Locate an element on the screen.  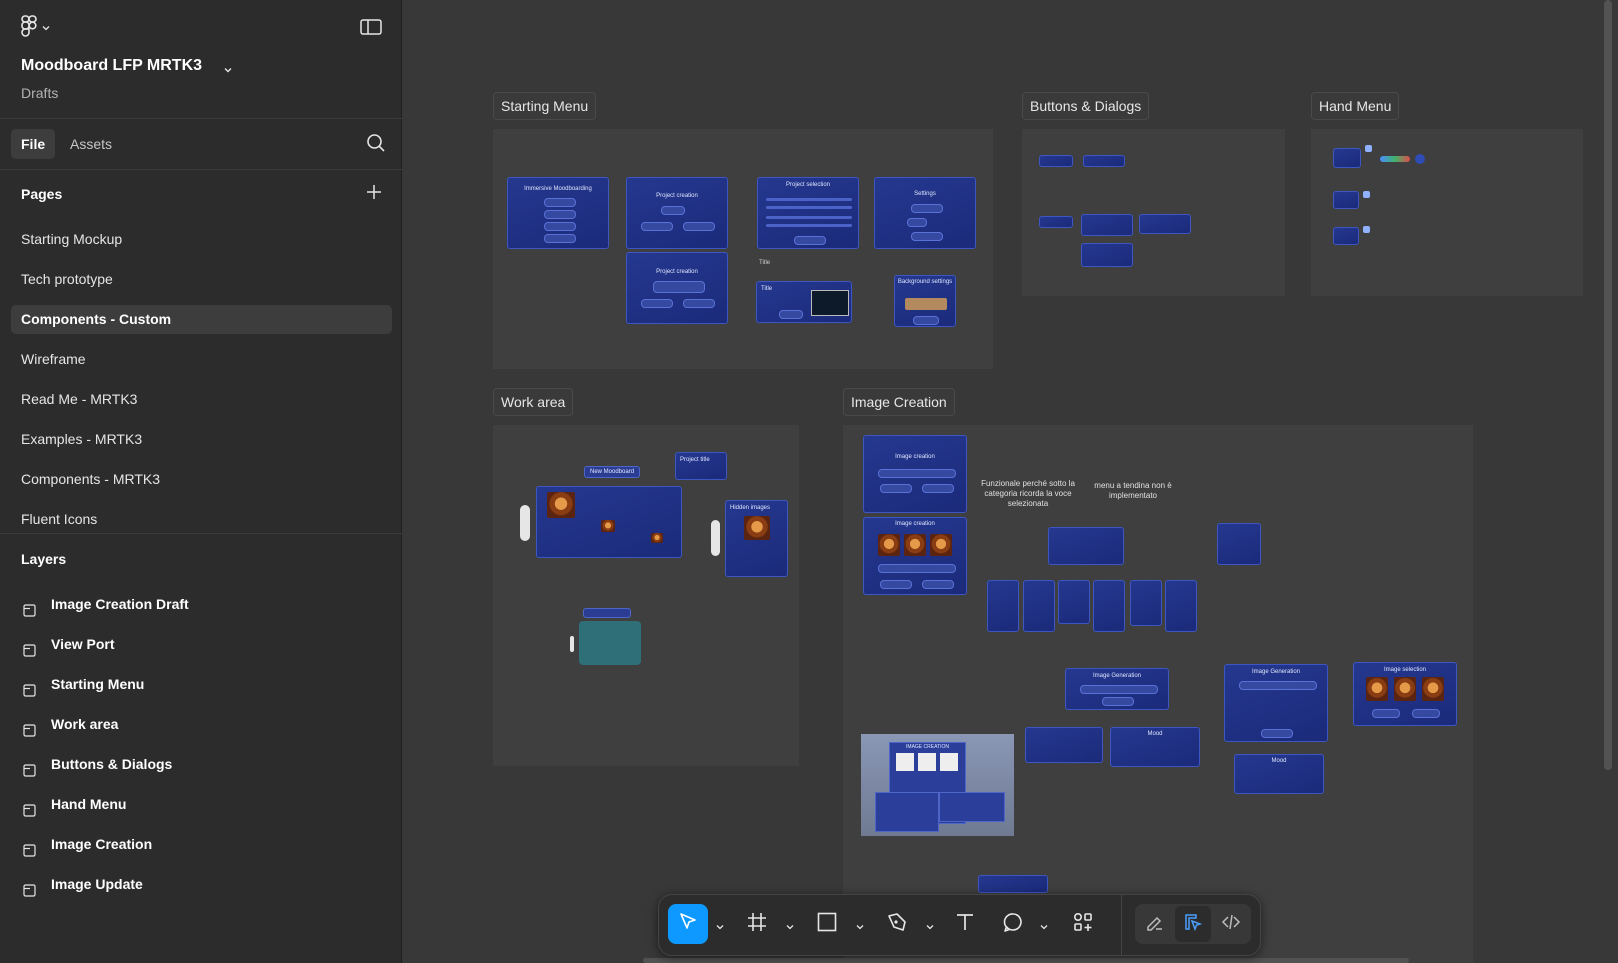
moodboard-title-chip is located at coordinates (607, 613).